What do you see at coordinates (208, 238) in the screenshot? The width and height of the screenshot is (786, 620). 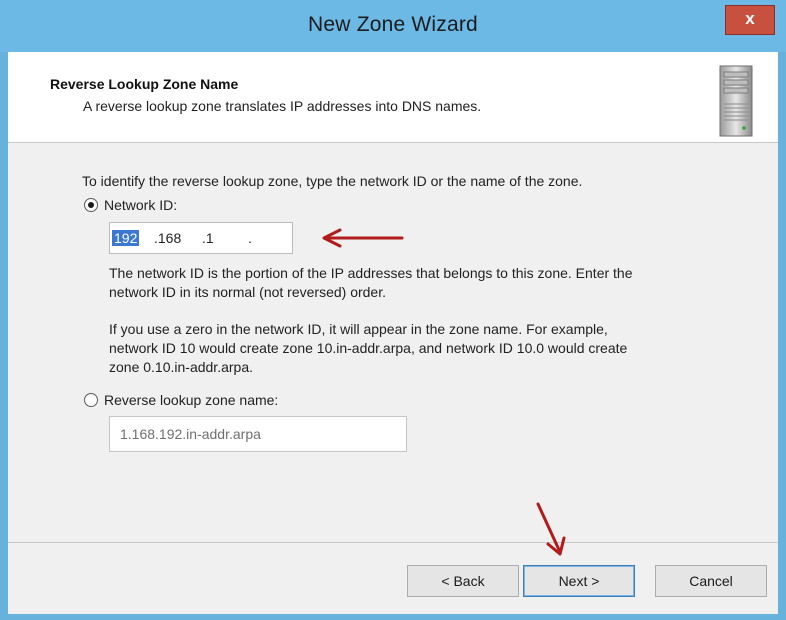 I see `octet-3: .1` at bounding box center [208, 238].